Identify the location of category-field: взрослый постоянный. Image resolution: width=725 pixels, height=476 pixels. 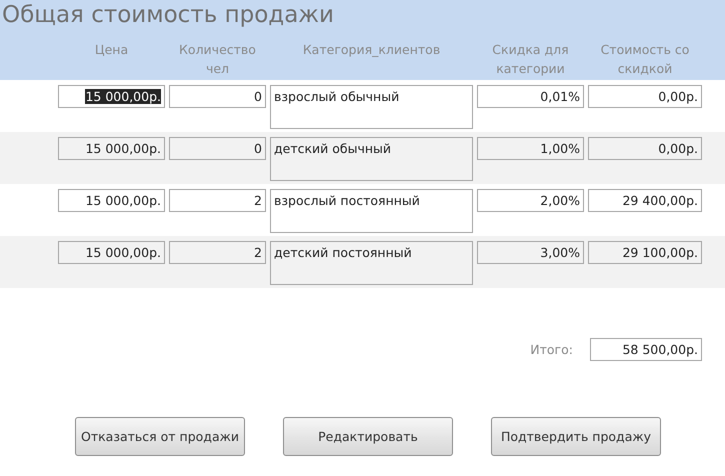
(371, 211).